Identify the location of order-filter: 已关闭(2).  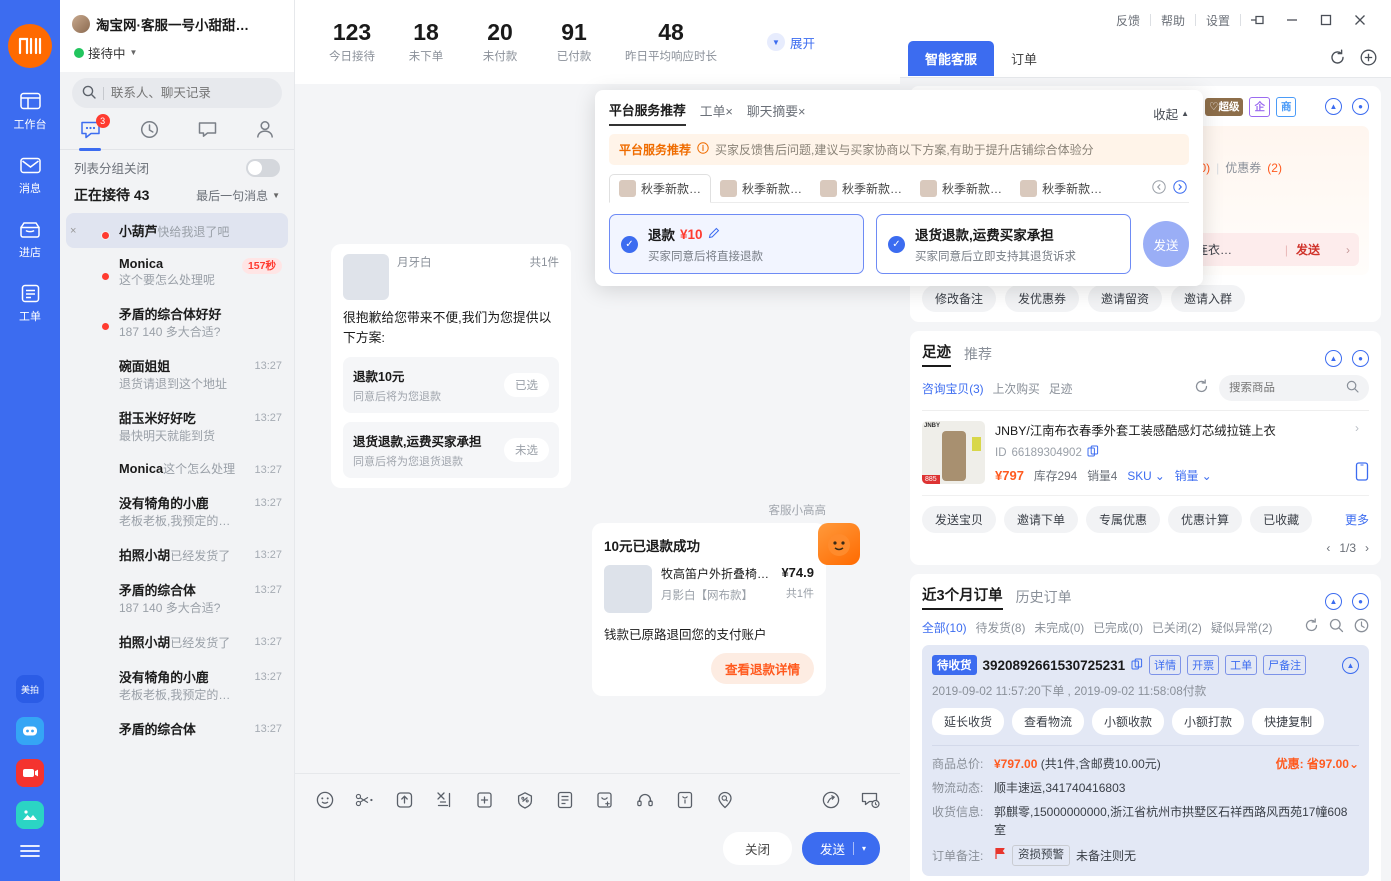
(1177, 627).